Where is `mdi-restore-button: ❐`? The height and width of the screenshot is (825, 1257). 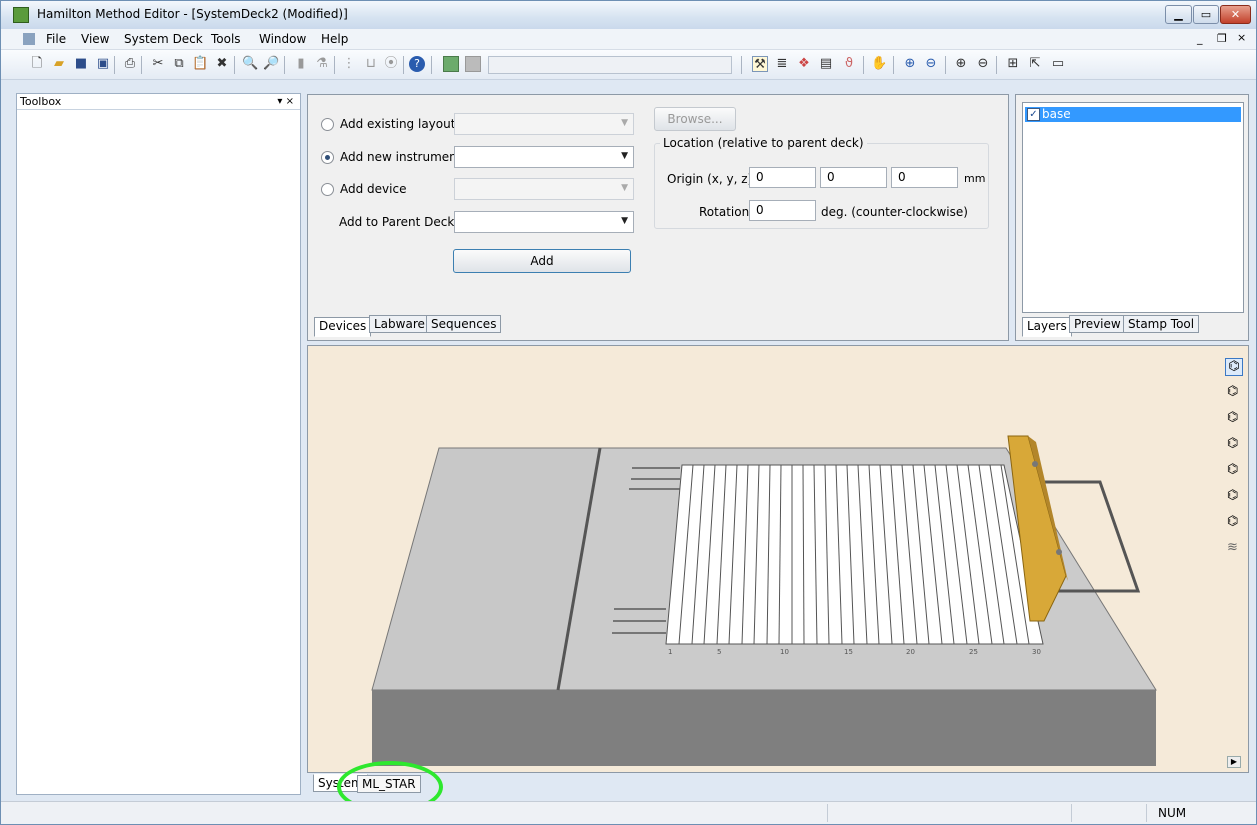 mdi-restore-button: ❐ is located at coordinates (1222, 38).